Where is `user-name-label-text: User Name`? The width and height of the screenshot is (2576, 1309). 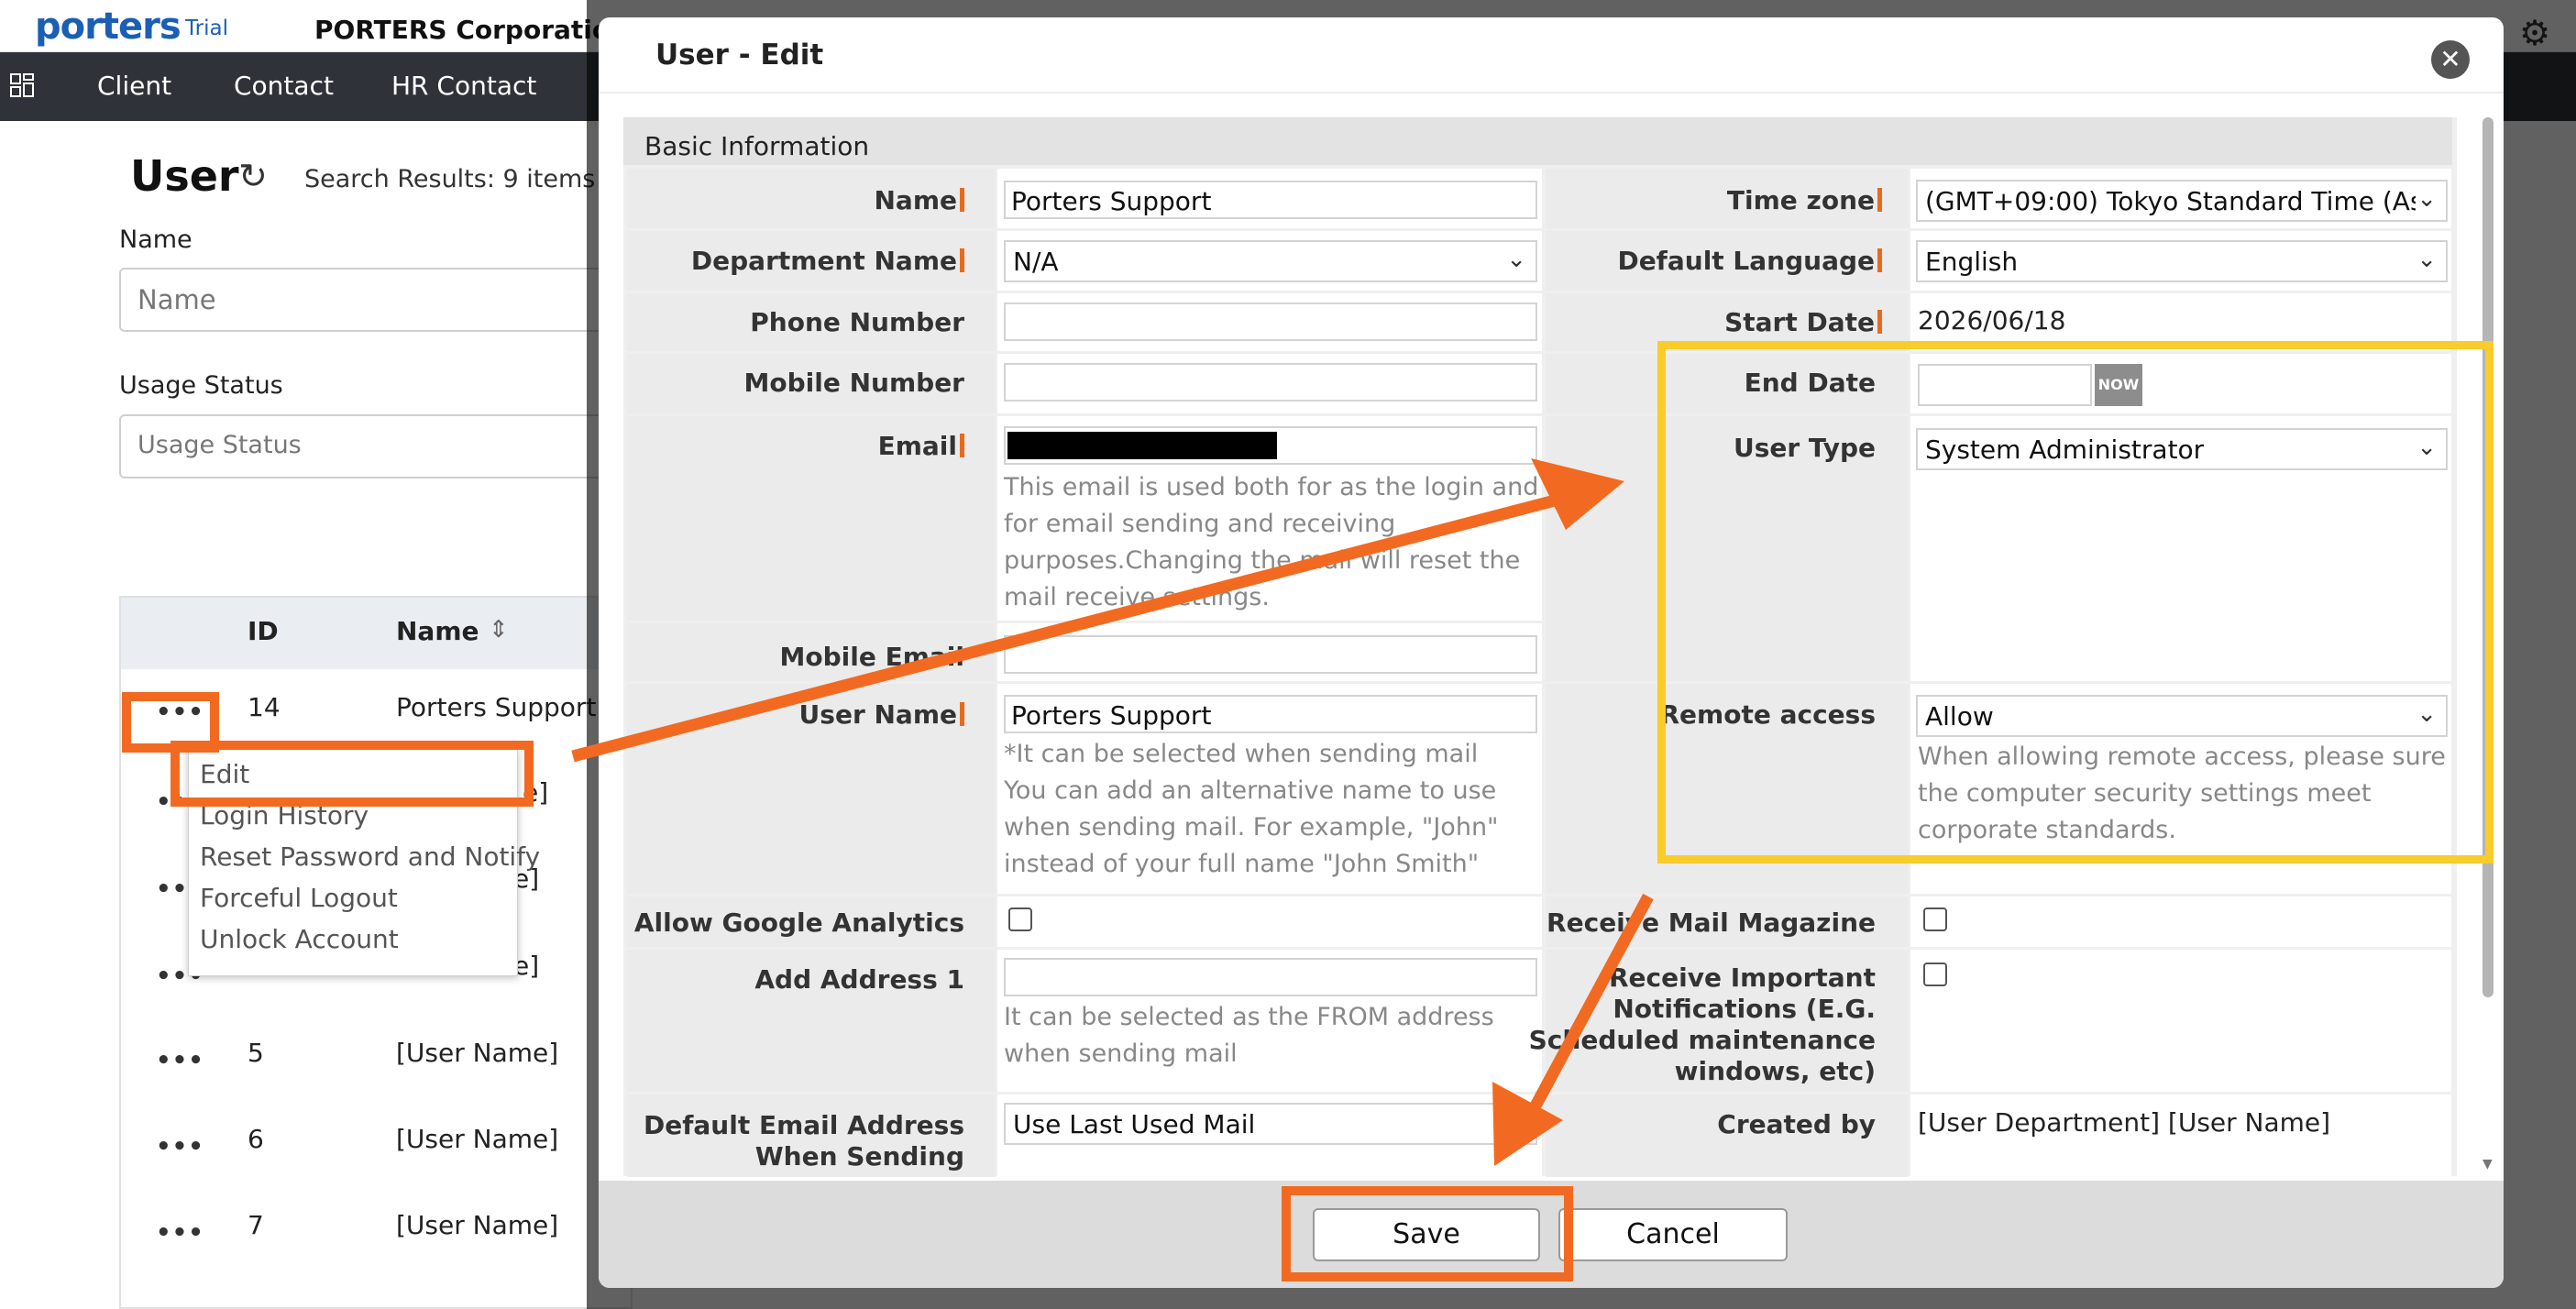 user-name-label-text: User Name is located at coordinates (878, 714).